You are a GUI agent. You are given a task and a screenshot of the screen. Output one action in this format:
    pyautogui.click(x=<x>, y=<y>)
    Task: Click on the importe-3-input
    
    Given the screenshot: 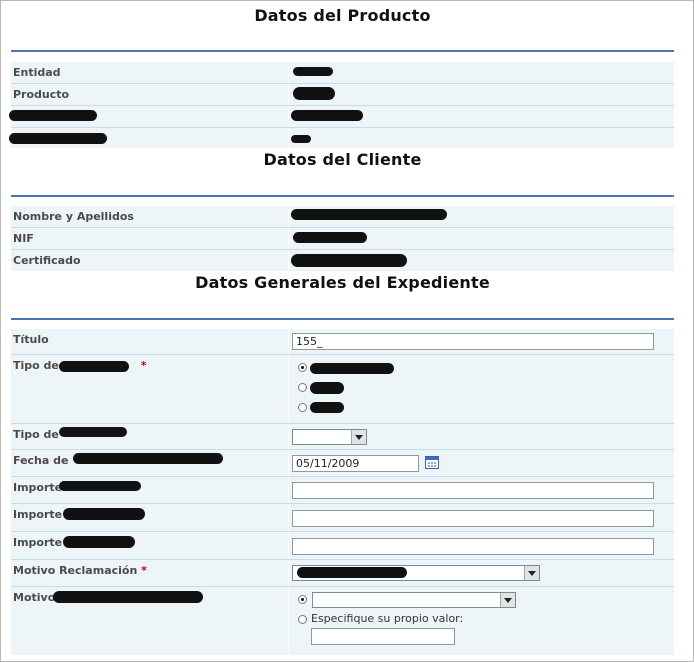 What is the action you would take?
    pyautogui.click(x=473, y=546)
    